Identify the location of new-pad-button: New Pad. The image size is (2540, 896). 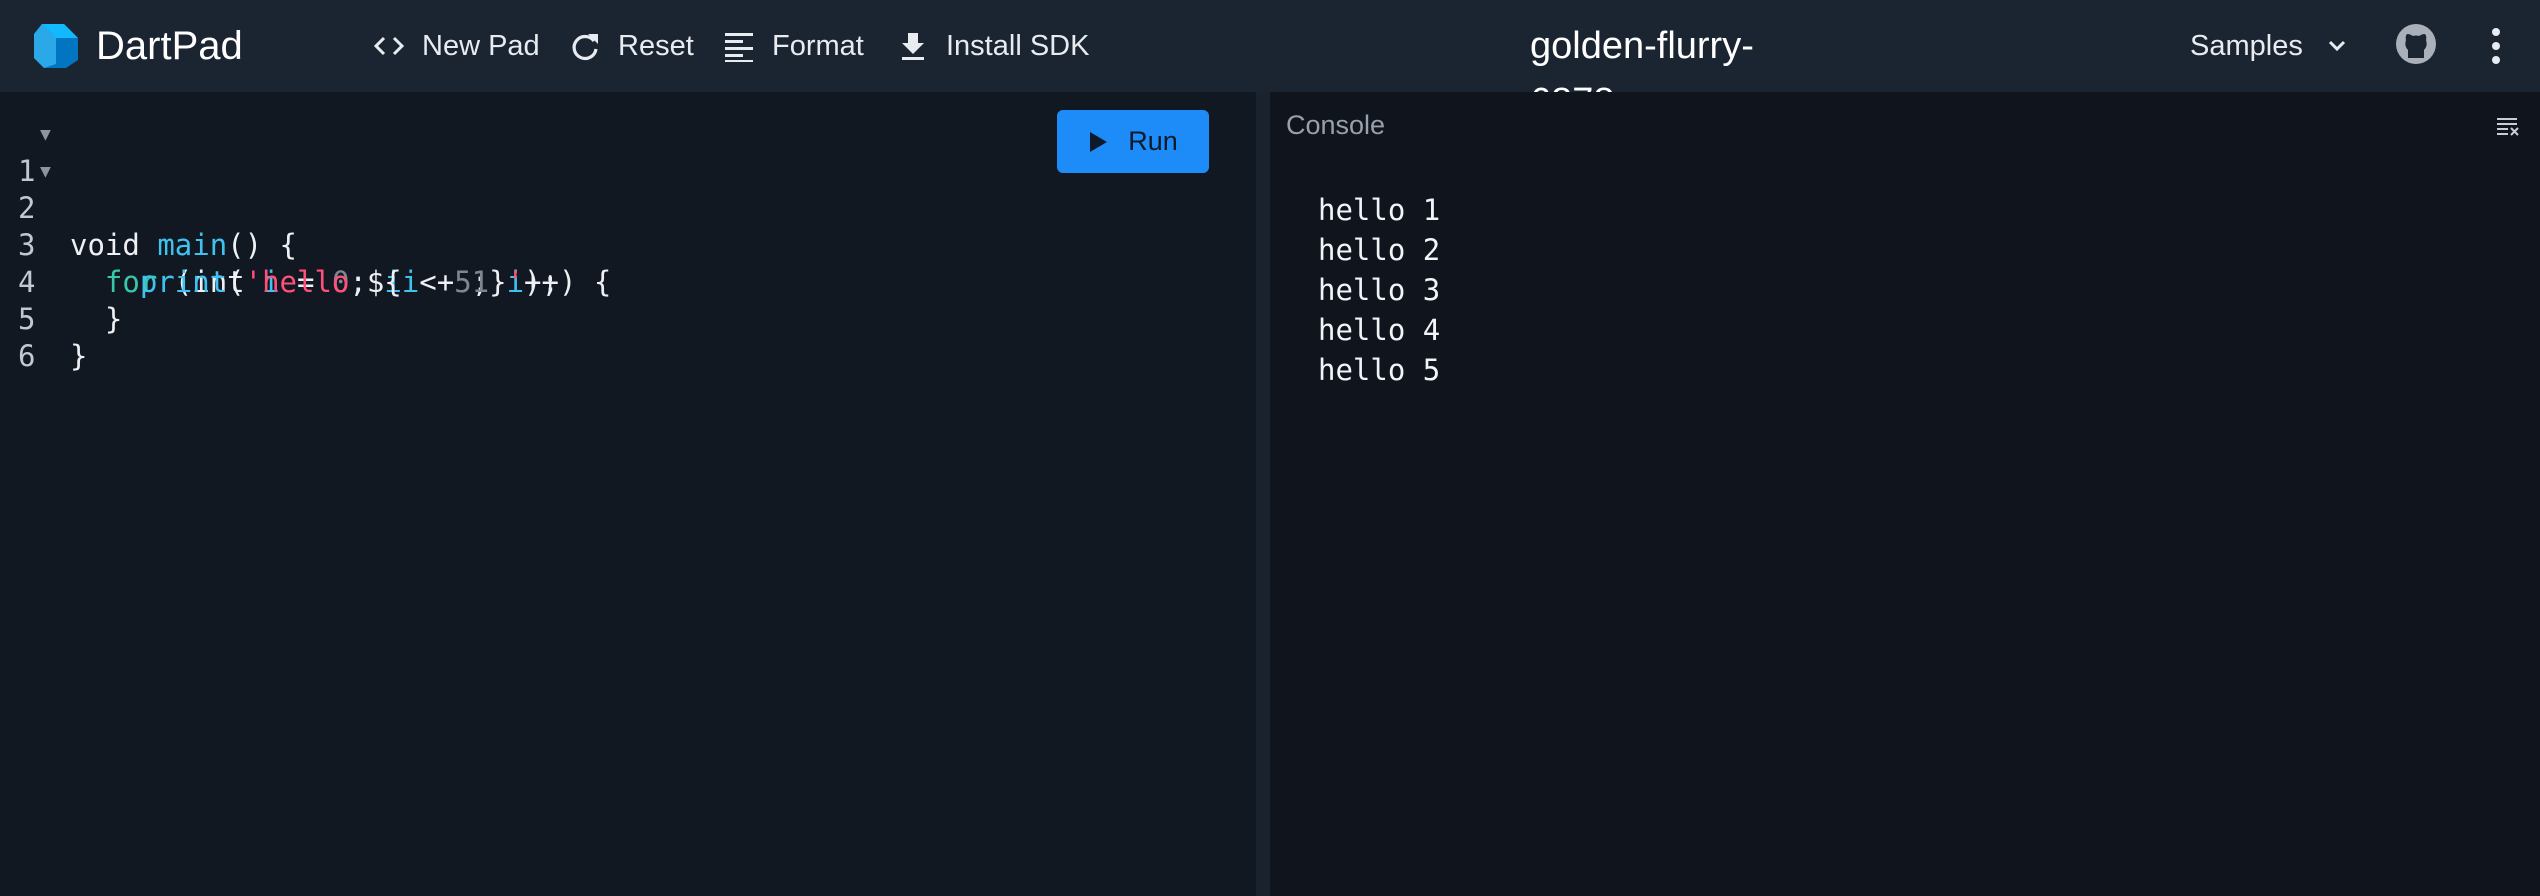
(456, 46).